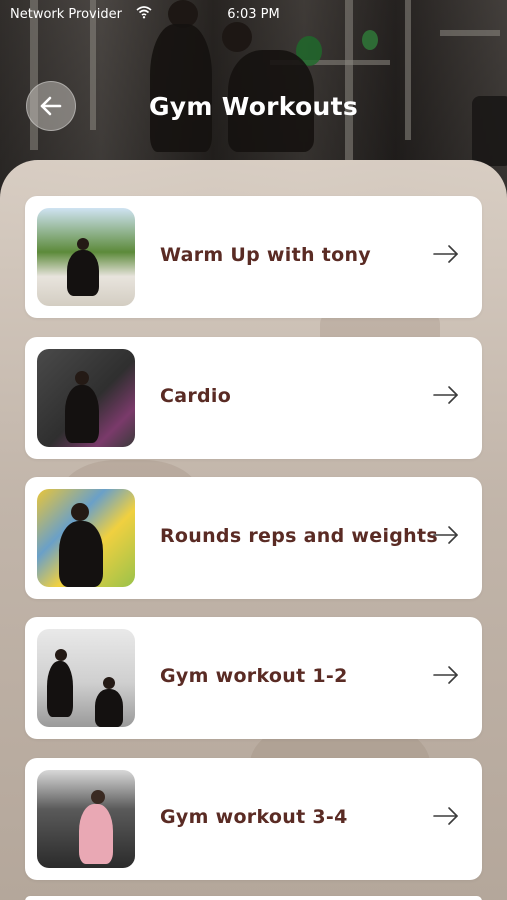  I want to click on workout-title: Rounds reps and weights, so click(299, 536).